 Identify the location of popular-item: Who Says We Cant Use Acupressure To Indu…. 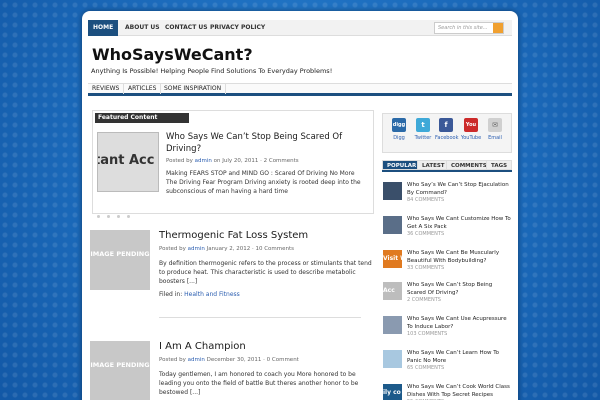
(447, 330).